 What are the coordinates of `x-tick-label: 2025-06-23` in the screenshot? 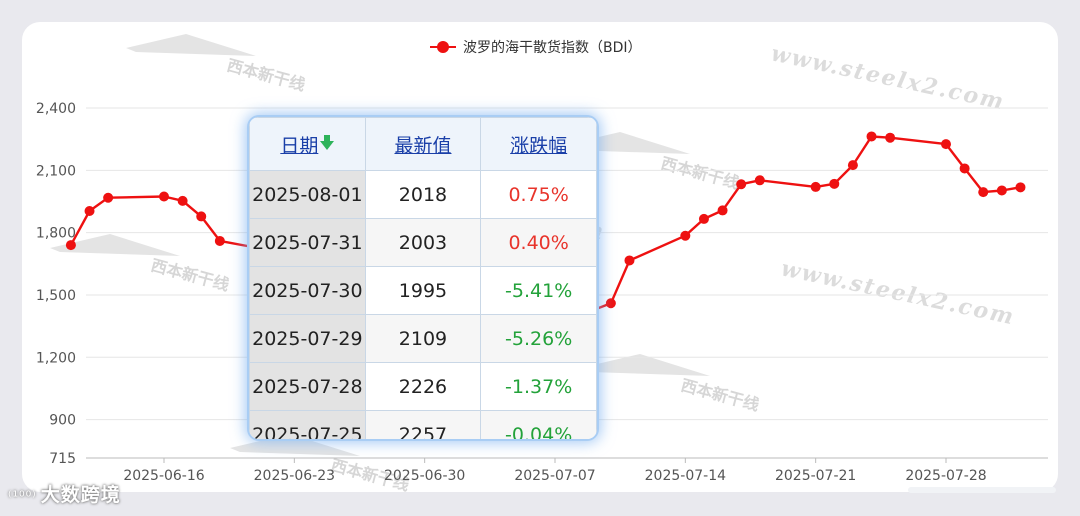 It's located at (294, 476).